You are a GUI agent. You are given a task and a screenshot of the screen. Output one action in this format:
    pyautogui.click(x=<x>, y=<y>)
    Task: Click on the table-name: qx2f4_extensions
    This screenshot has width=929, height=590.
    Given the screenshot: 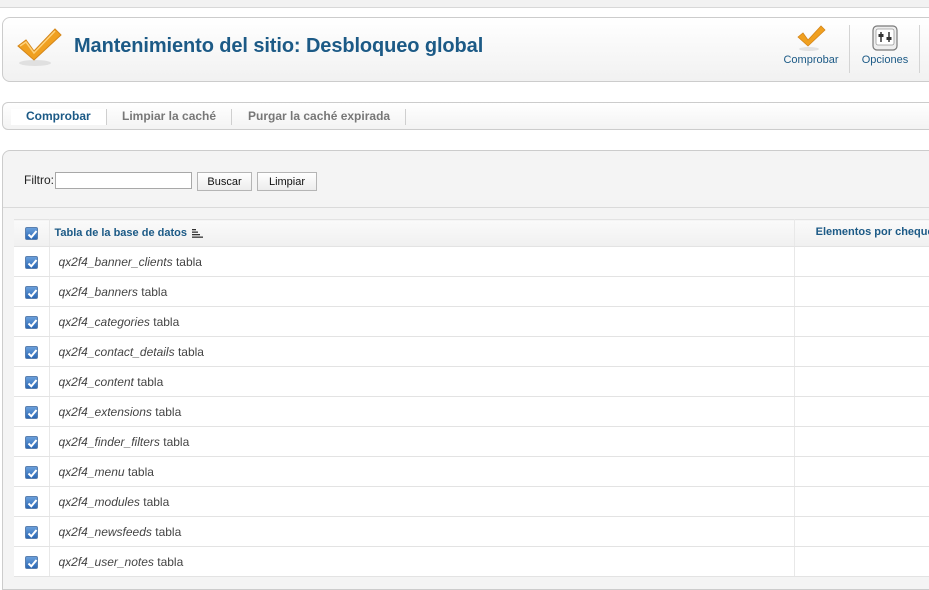 What is the action you would take?
    pyautogui.click(x=105, y=411)
    